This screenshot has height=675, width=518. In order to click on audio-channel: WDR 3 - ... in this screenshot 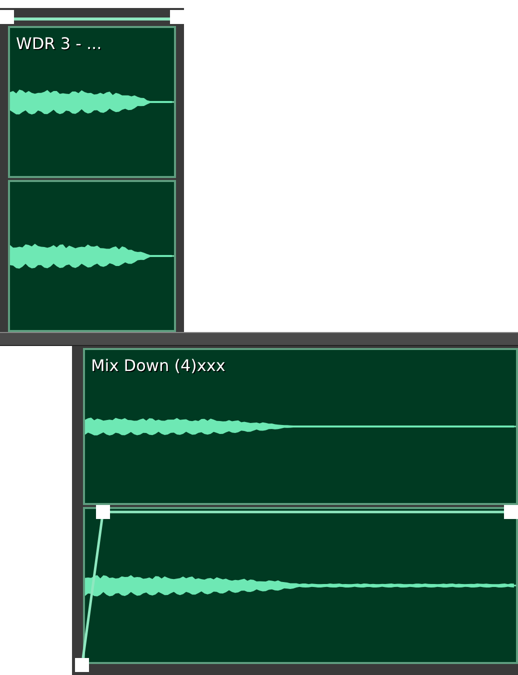, I will do `click(92, 102)`.